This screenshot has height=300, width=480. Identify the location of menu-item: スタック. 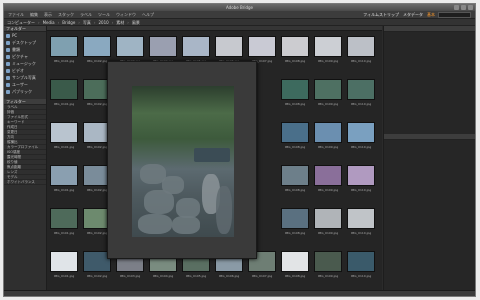
(66, 15).